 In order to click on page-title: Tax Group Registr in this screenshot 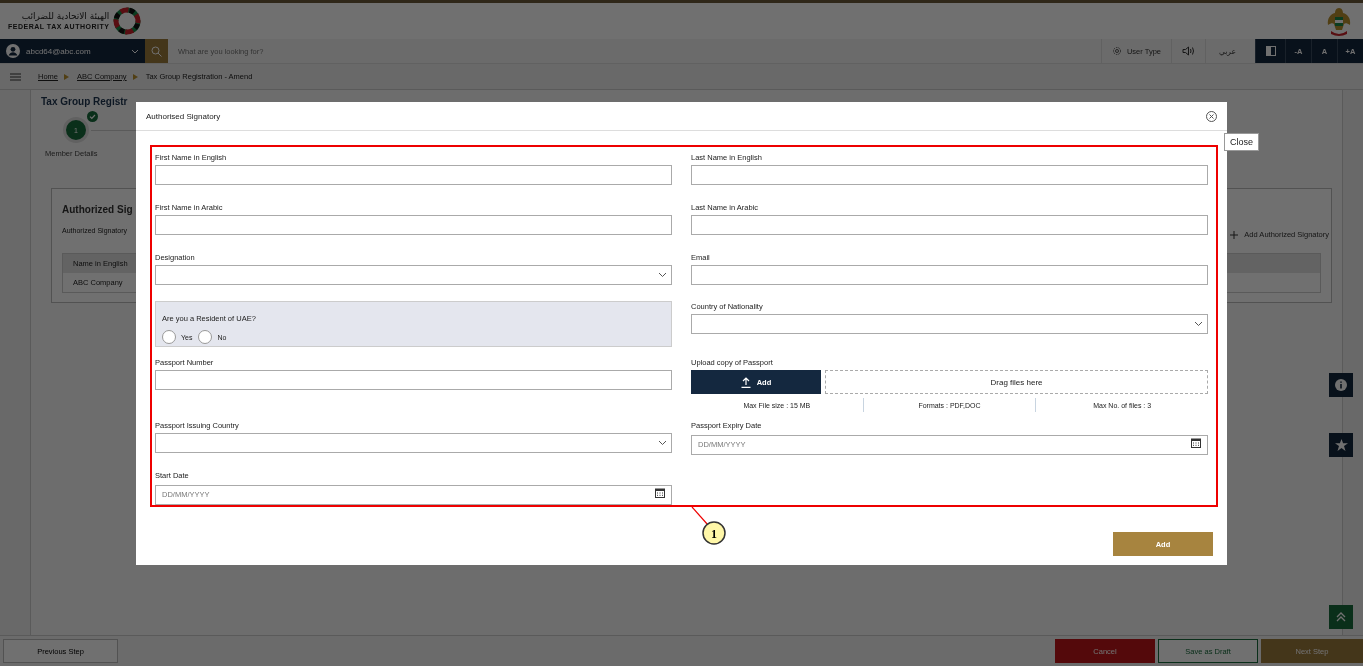, I will do `click(85, 101)`.